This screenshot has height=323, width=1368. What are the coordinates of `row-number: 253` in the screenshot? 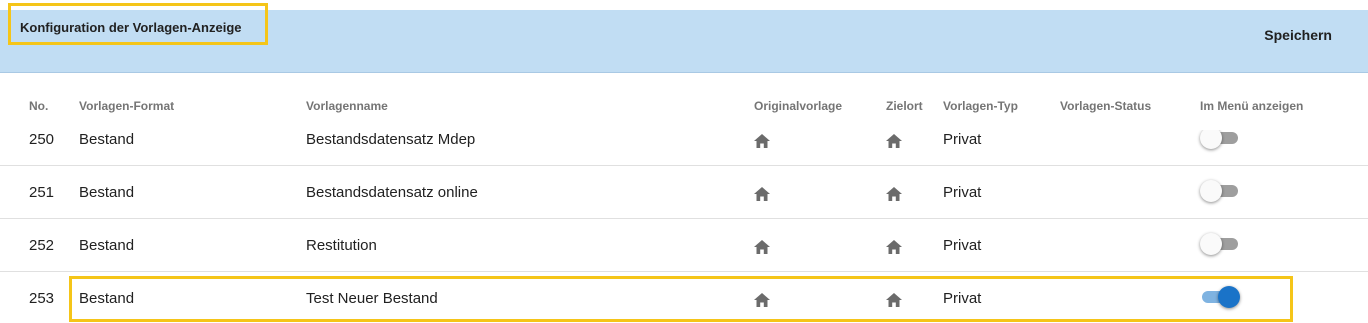 It's located at (42, 298).